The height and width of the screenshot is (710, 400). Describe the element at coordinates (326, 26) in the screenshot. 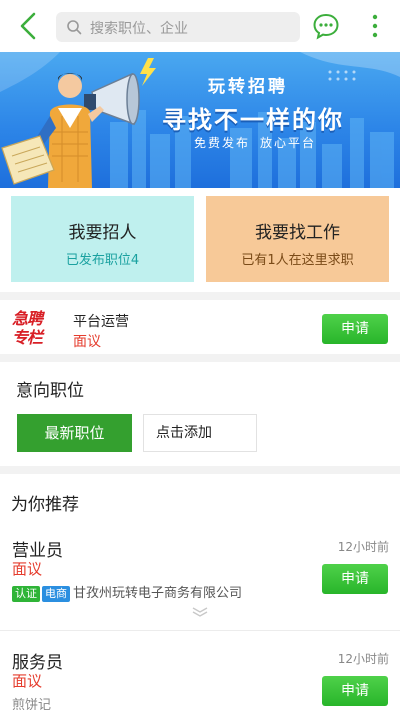

I see `message-icon` at that location.